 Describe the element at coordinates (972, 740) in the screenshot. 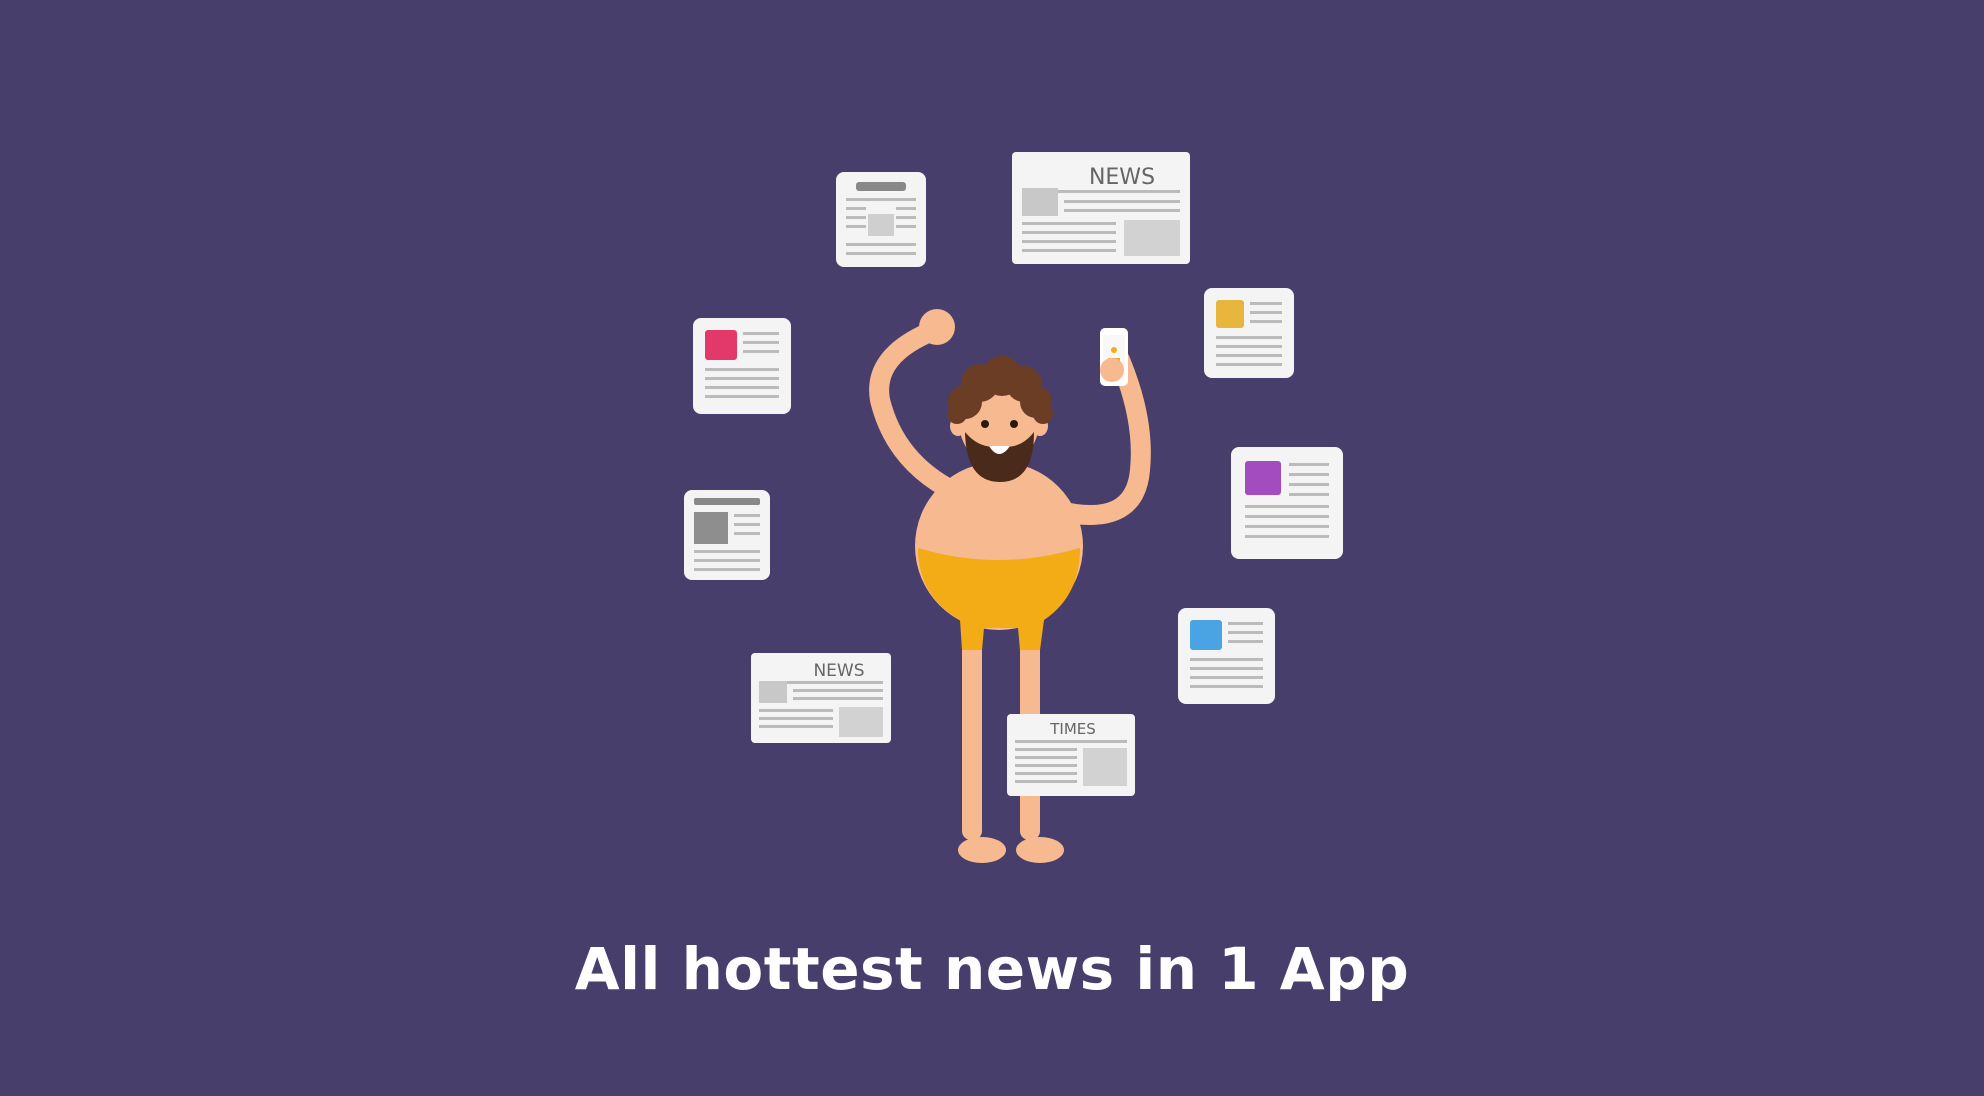

I see `left-leg` at that location.